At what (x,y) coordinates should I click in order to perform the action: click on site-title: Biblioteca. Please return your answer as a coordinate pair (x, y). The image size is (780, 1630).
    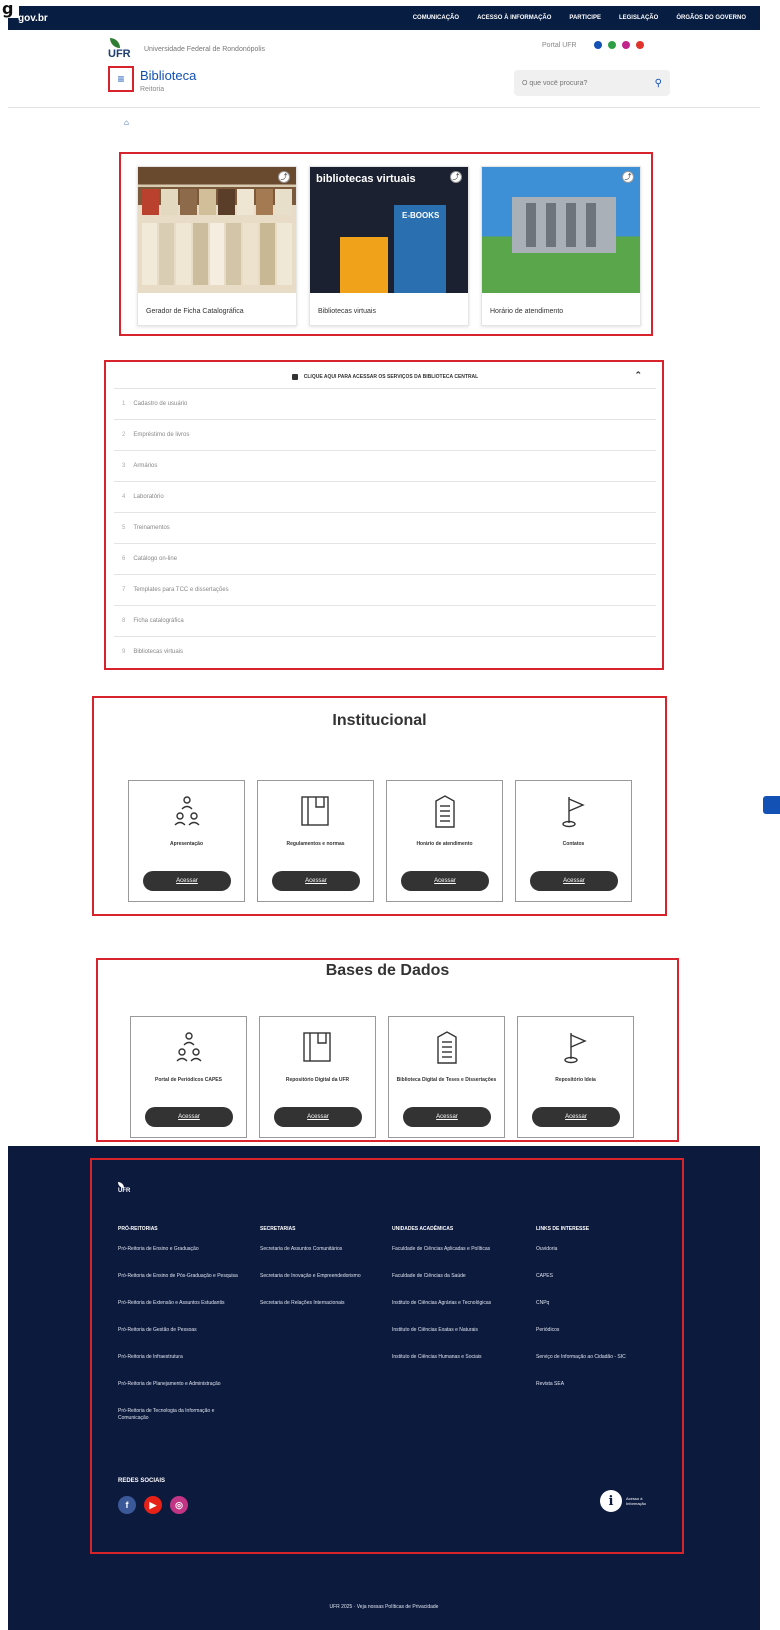
    Looking at the image, I should click on (168, 75).